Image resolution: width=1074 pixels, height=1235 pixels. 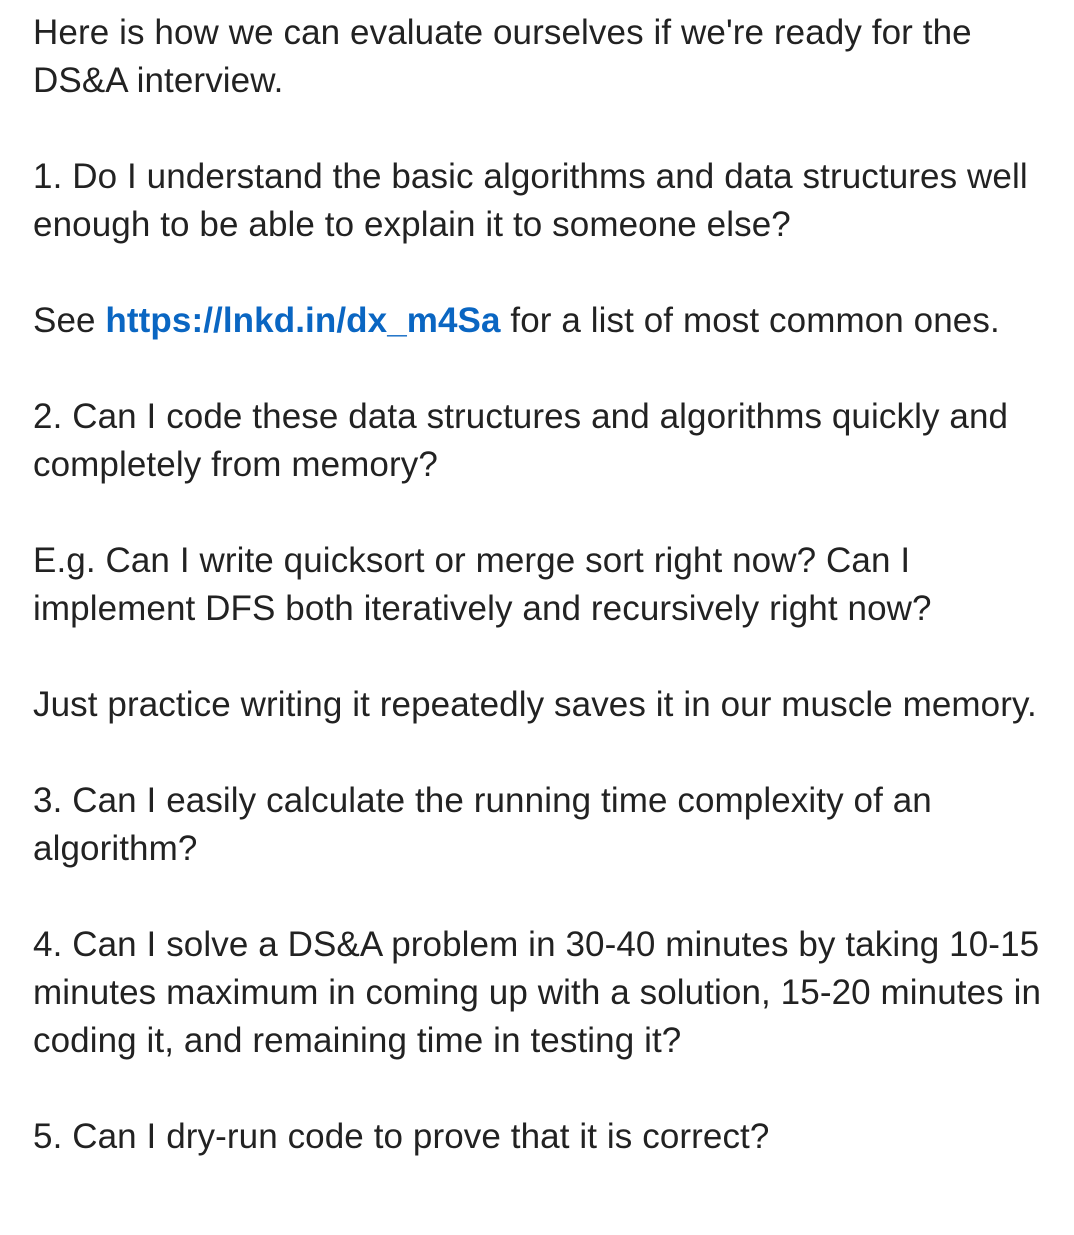 I want to click on see-prefix: See, so click(x=69, y=320).